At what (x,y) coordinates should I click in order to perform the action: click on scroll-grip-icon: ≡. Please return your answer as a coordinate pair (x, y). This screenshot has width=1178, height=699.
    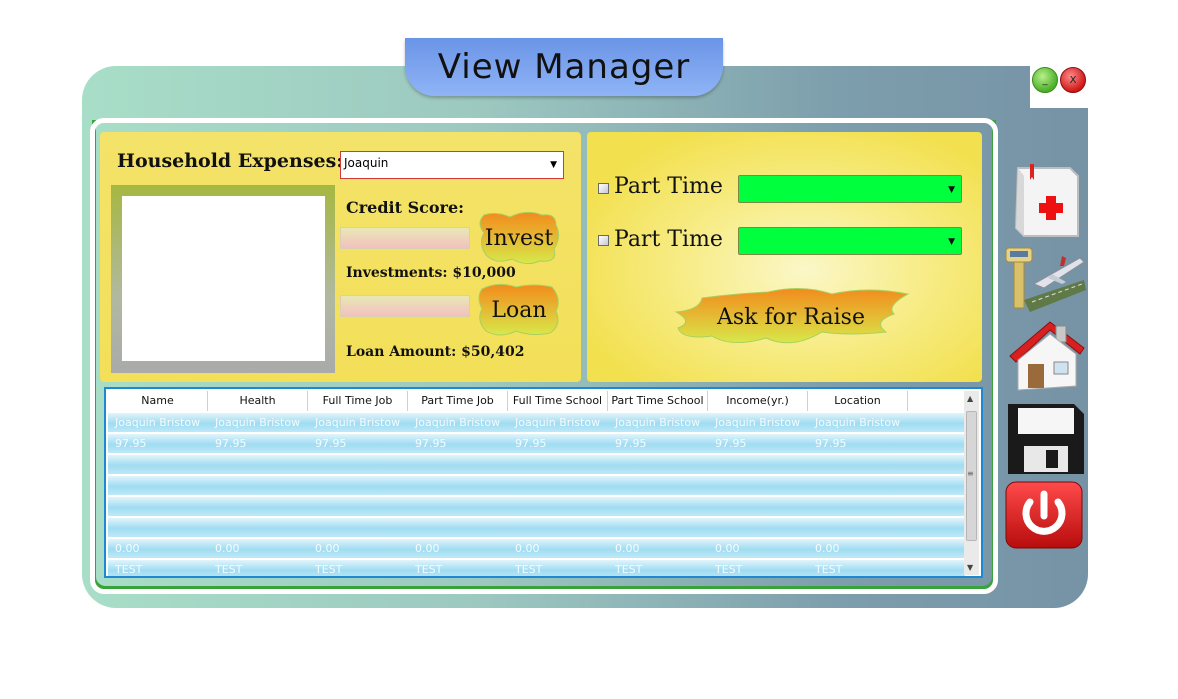
    Looking at the image, I should click on (970, 473).